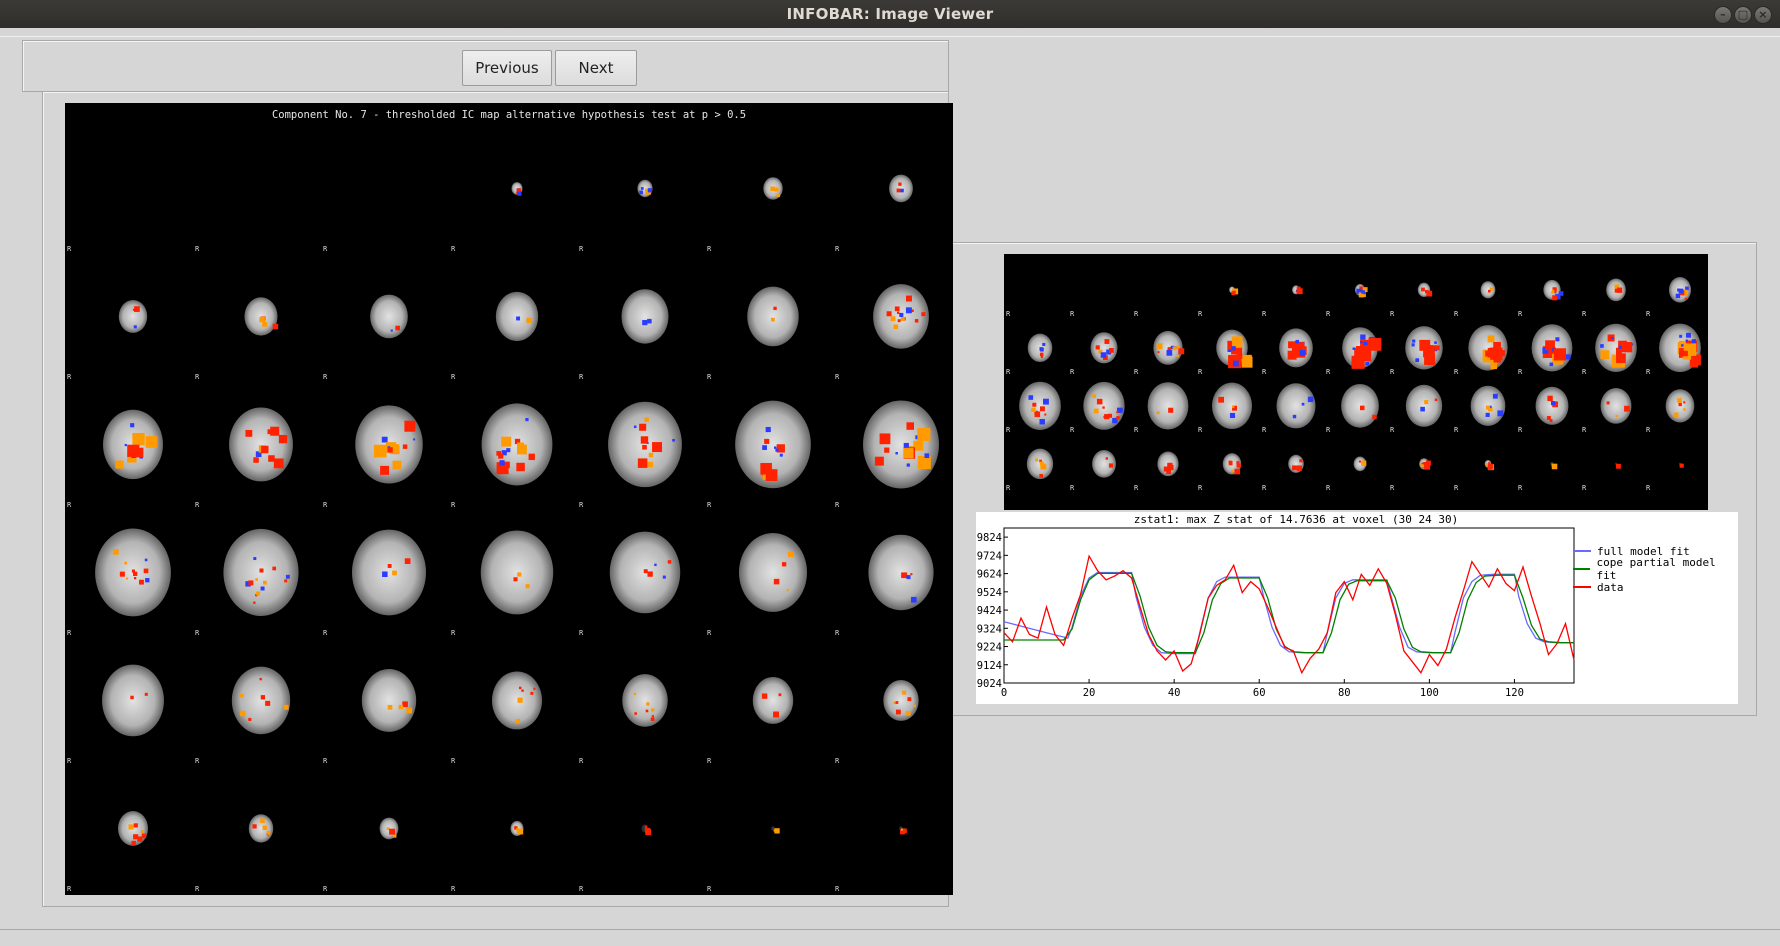 This screenshot has height=946, width=1780. I want to click on next-button: Next, so click(596, 68).